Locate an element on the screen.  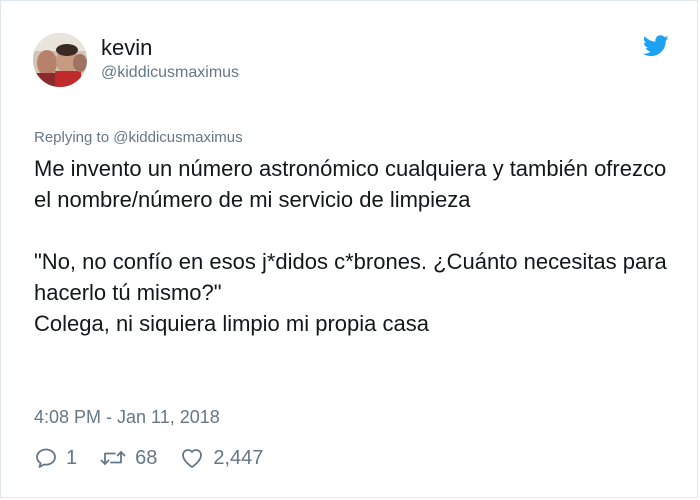
reply-bubble-icon is located at coordinates (46, 458).